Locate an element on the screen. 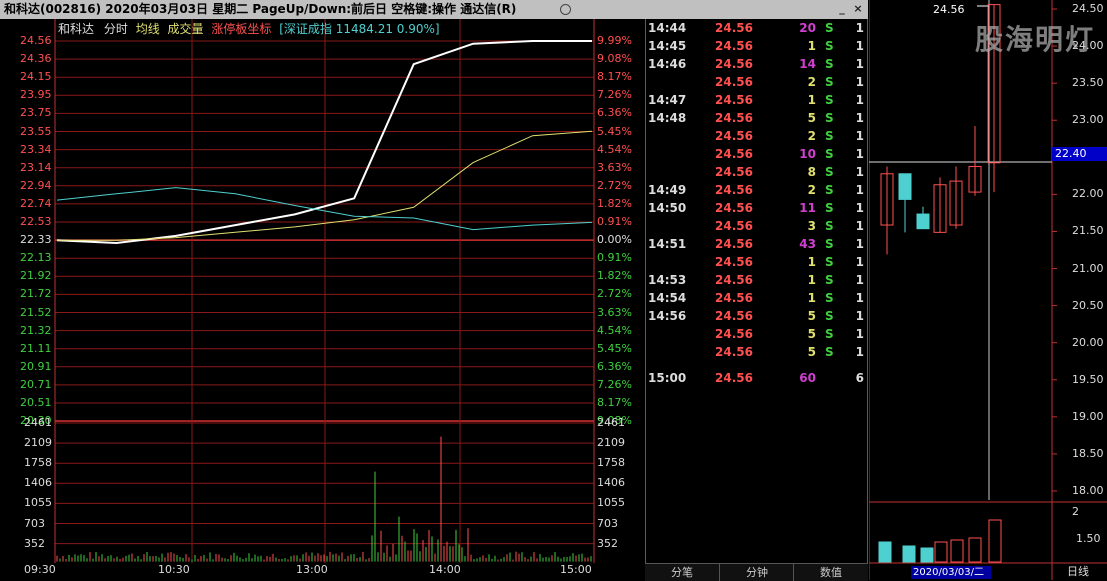 The image size is (1107, 581). kline-tick: 20.50 is located at coordinates (1088, 305).